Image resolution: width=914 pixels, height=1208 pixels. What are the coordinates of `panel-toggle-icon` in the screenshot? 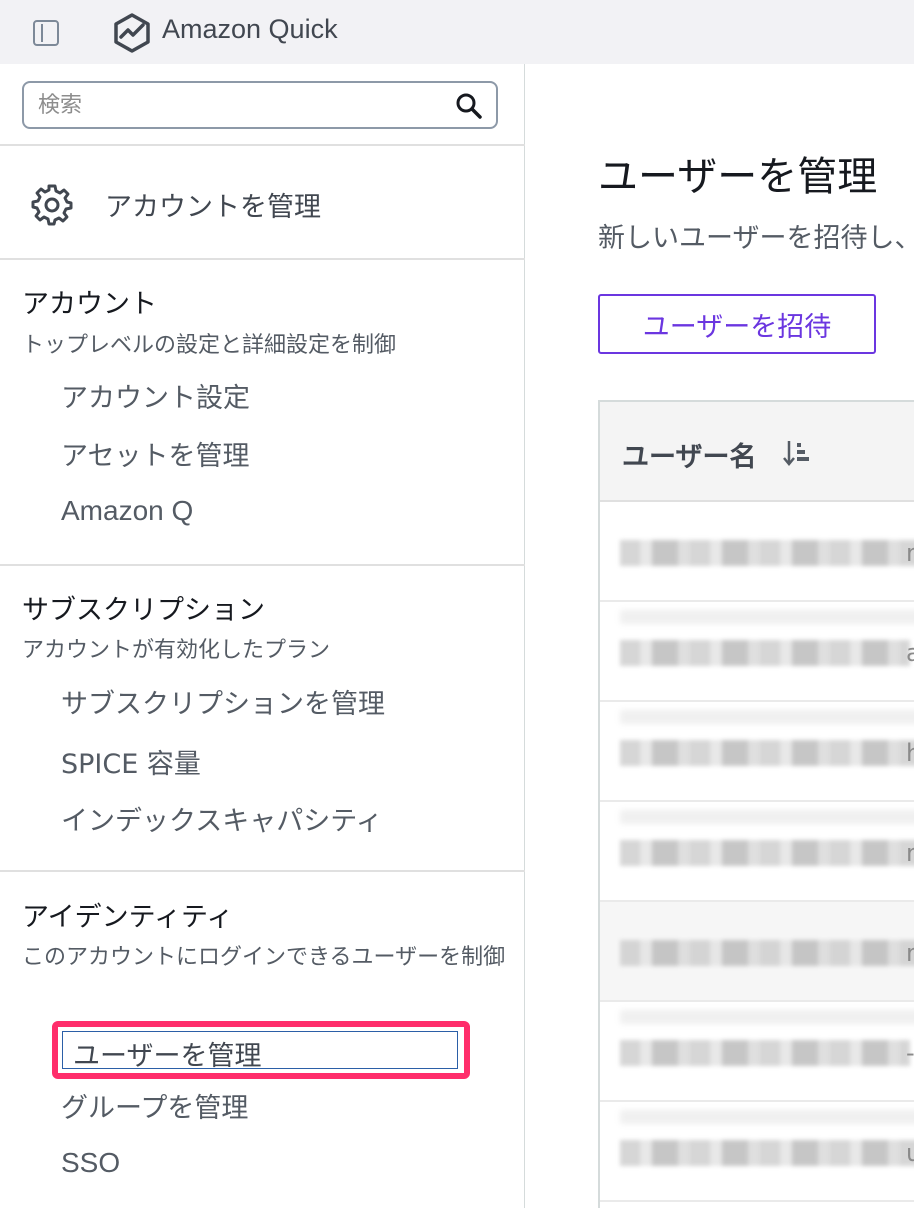 It's located at (46, 33).